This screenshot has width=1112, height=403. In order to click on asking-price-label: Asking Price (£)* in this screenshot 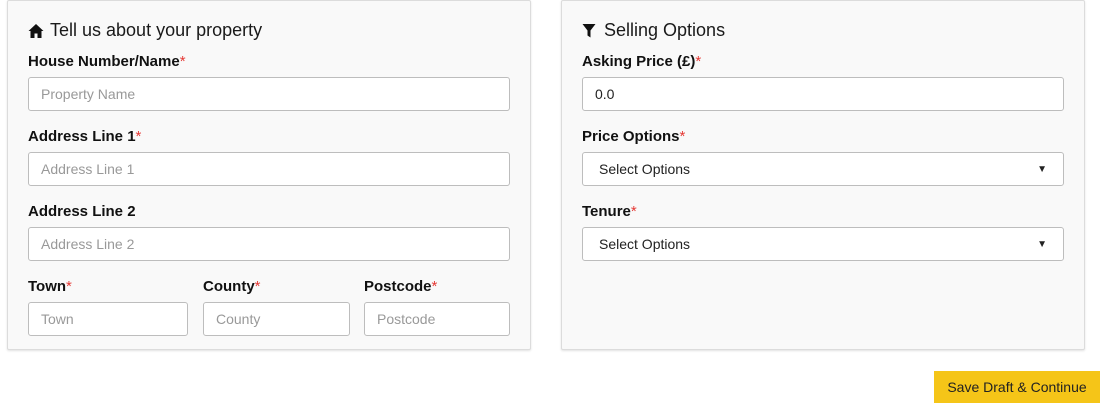, I will do `click(642, 61)`.